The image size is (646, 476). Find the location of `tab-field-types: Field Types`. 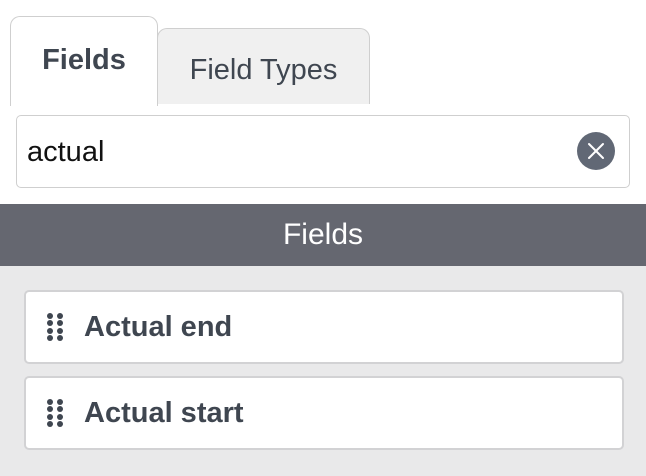

tab-field-types: Field Types is located at coordinates (263, 66).